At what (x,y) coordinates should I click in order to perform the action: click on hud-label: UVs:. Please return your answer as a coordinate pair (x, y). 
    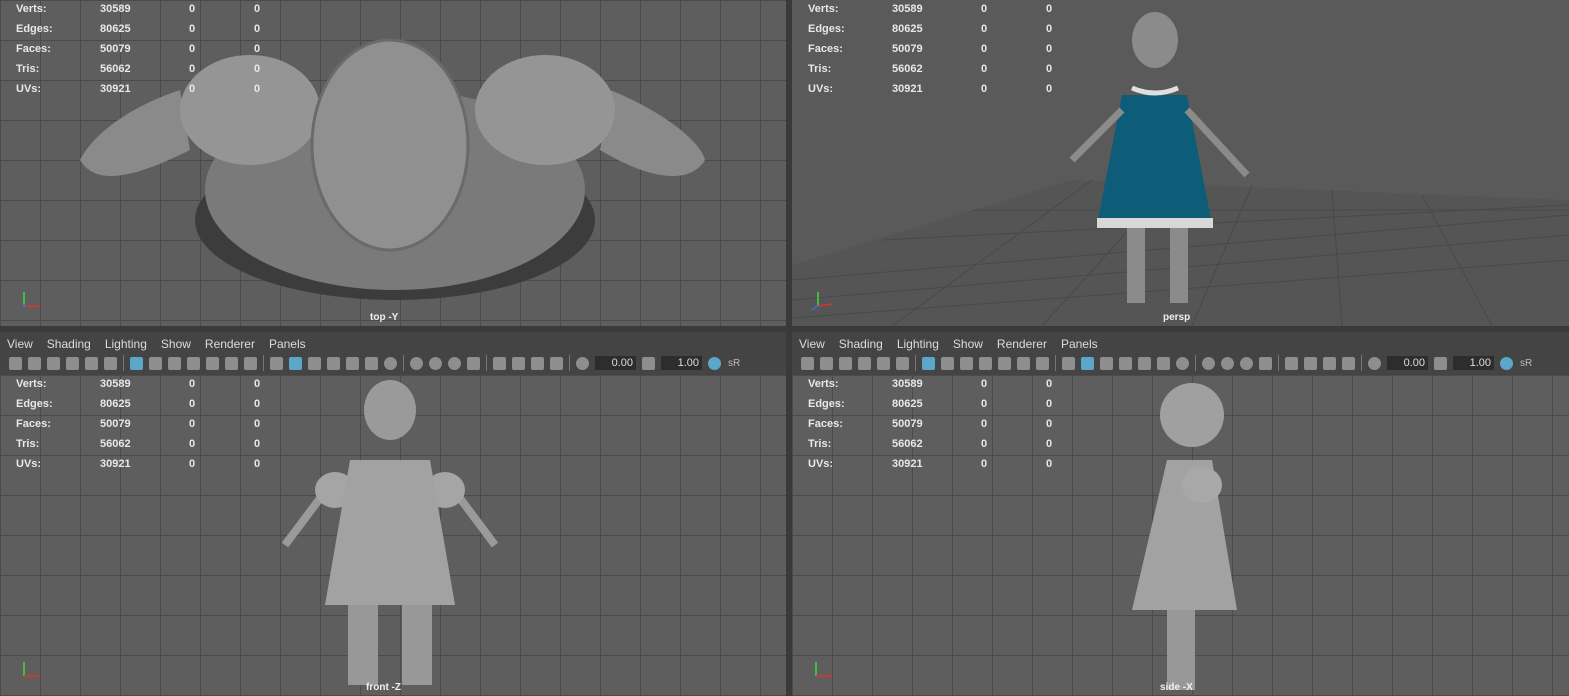
    Looking at the image, I should click on (821, 89).